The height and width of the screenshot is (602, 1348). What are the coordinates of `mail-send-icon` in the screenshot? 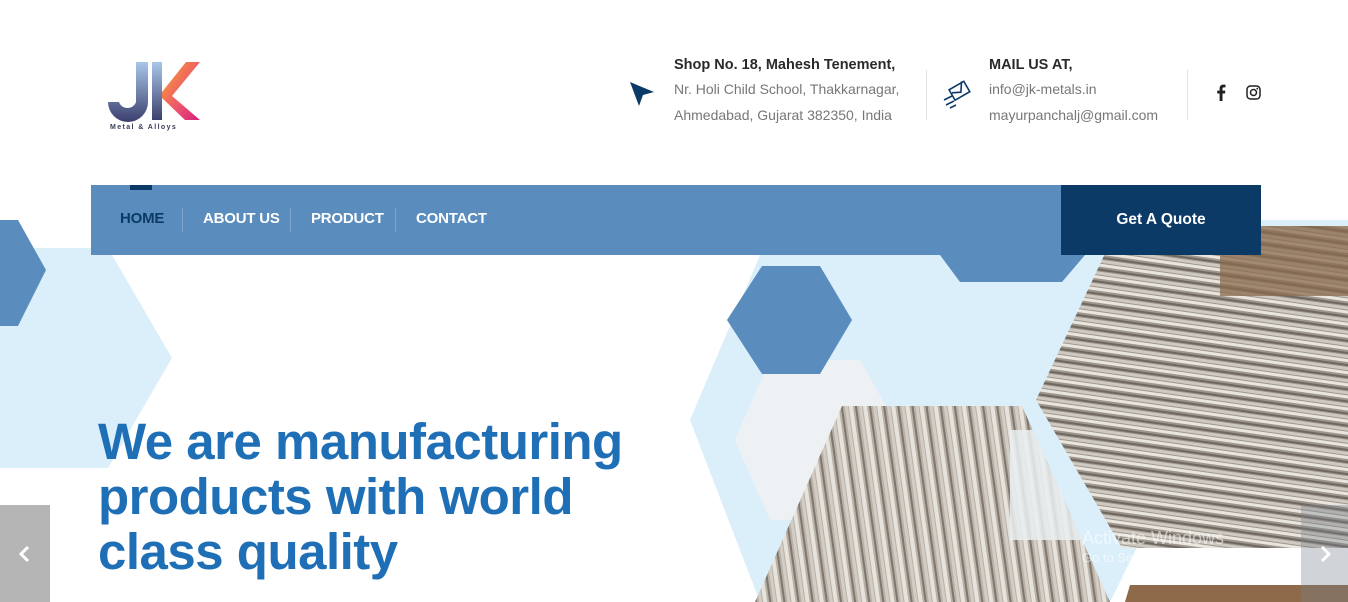 It's located at (957, 97).